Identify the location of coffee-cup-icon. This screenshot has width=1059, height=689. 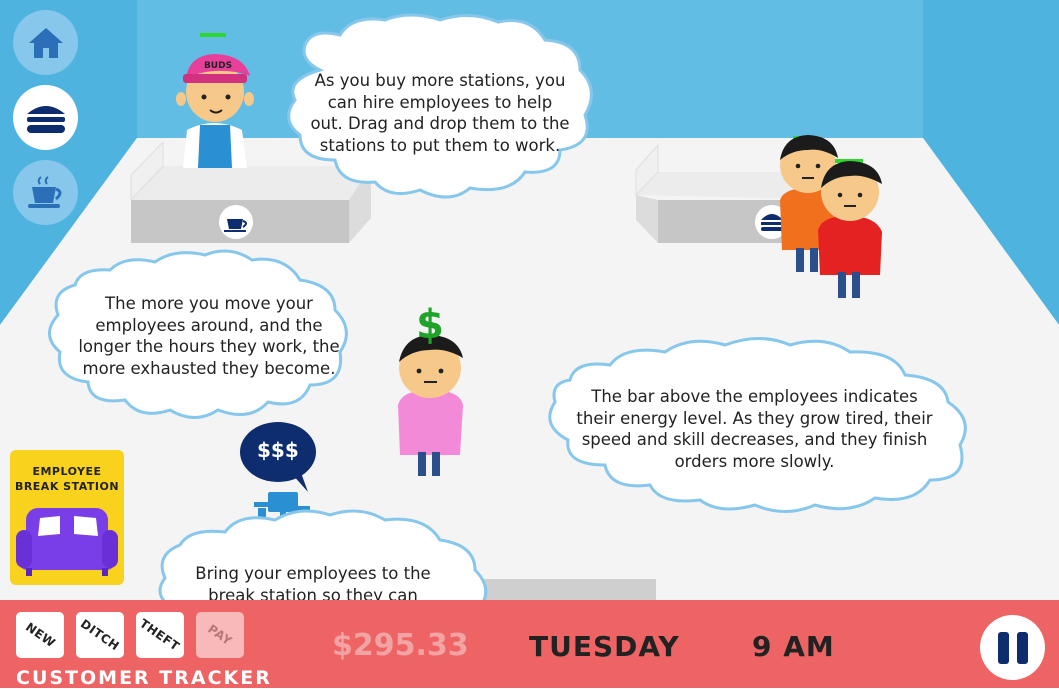
(44, 191).